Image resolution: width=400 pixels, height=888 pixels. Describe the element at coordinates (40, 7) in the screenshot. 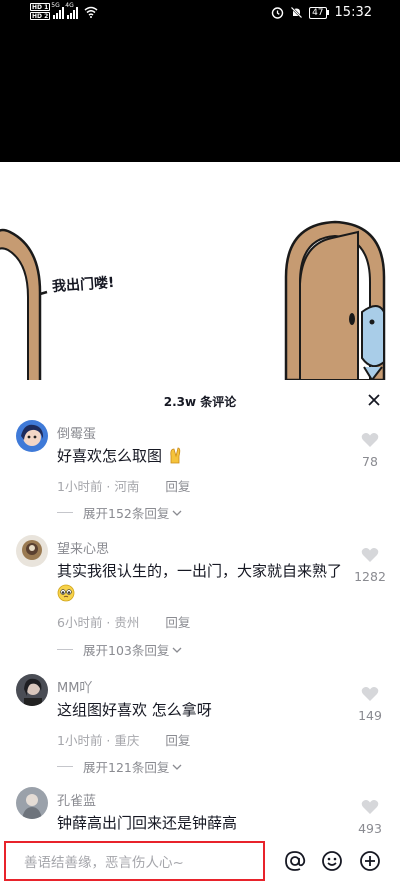

I see `hd1-badge: HD 1` at that location.